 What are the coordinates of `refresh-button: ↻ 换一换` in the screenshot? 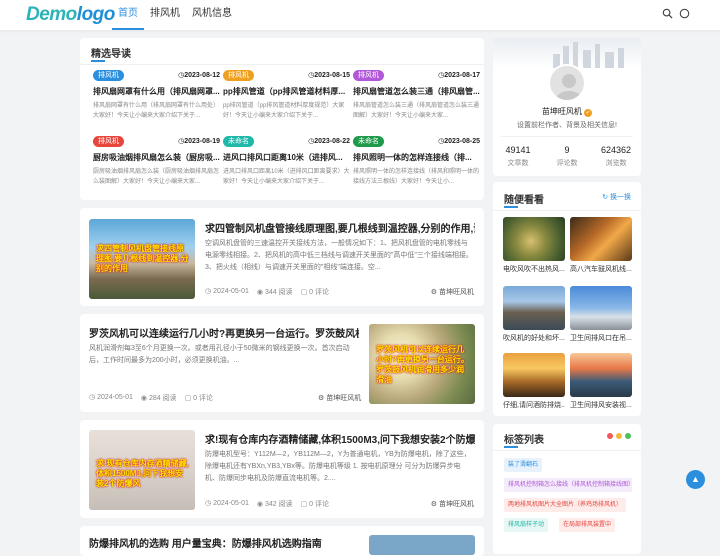 It's located at (616, 197).